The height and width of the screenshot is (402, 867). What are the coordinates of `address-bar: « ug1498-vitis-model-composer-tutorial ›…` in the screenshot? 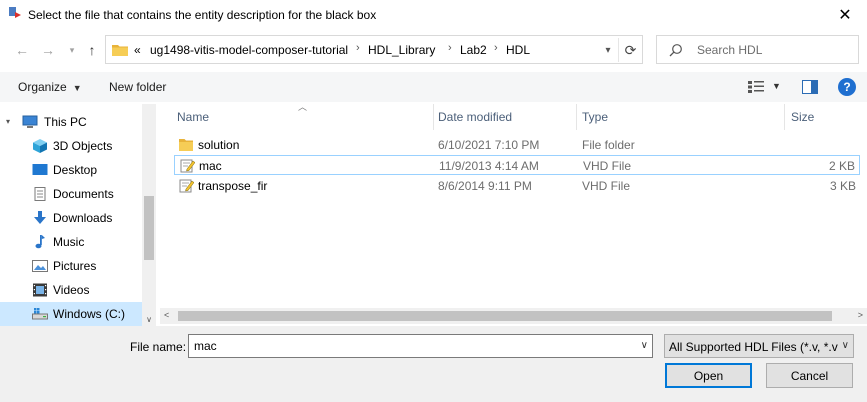 It's located at (374, 49).